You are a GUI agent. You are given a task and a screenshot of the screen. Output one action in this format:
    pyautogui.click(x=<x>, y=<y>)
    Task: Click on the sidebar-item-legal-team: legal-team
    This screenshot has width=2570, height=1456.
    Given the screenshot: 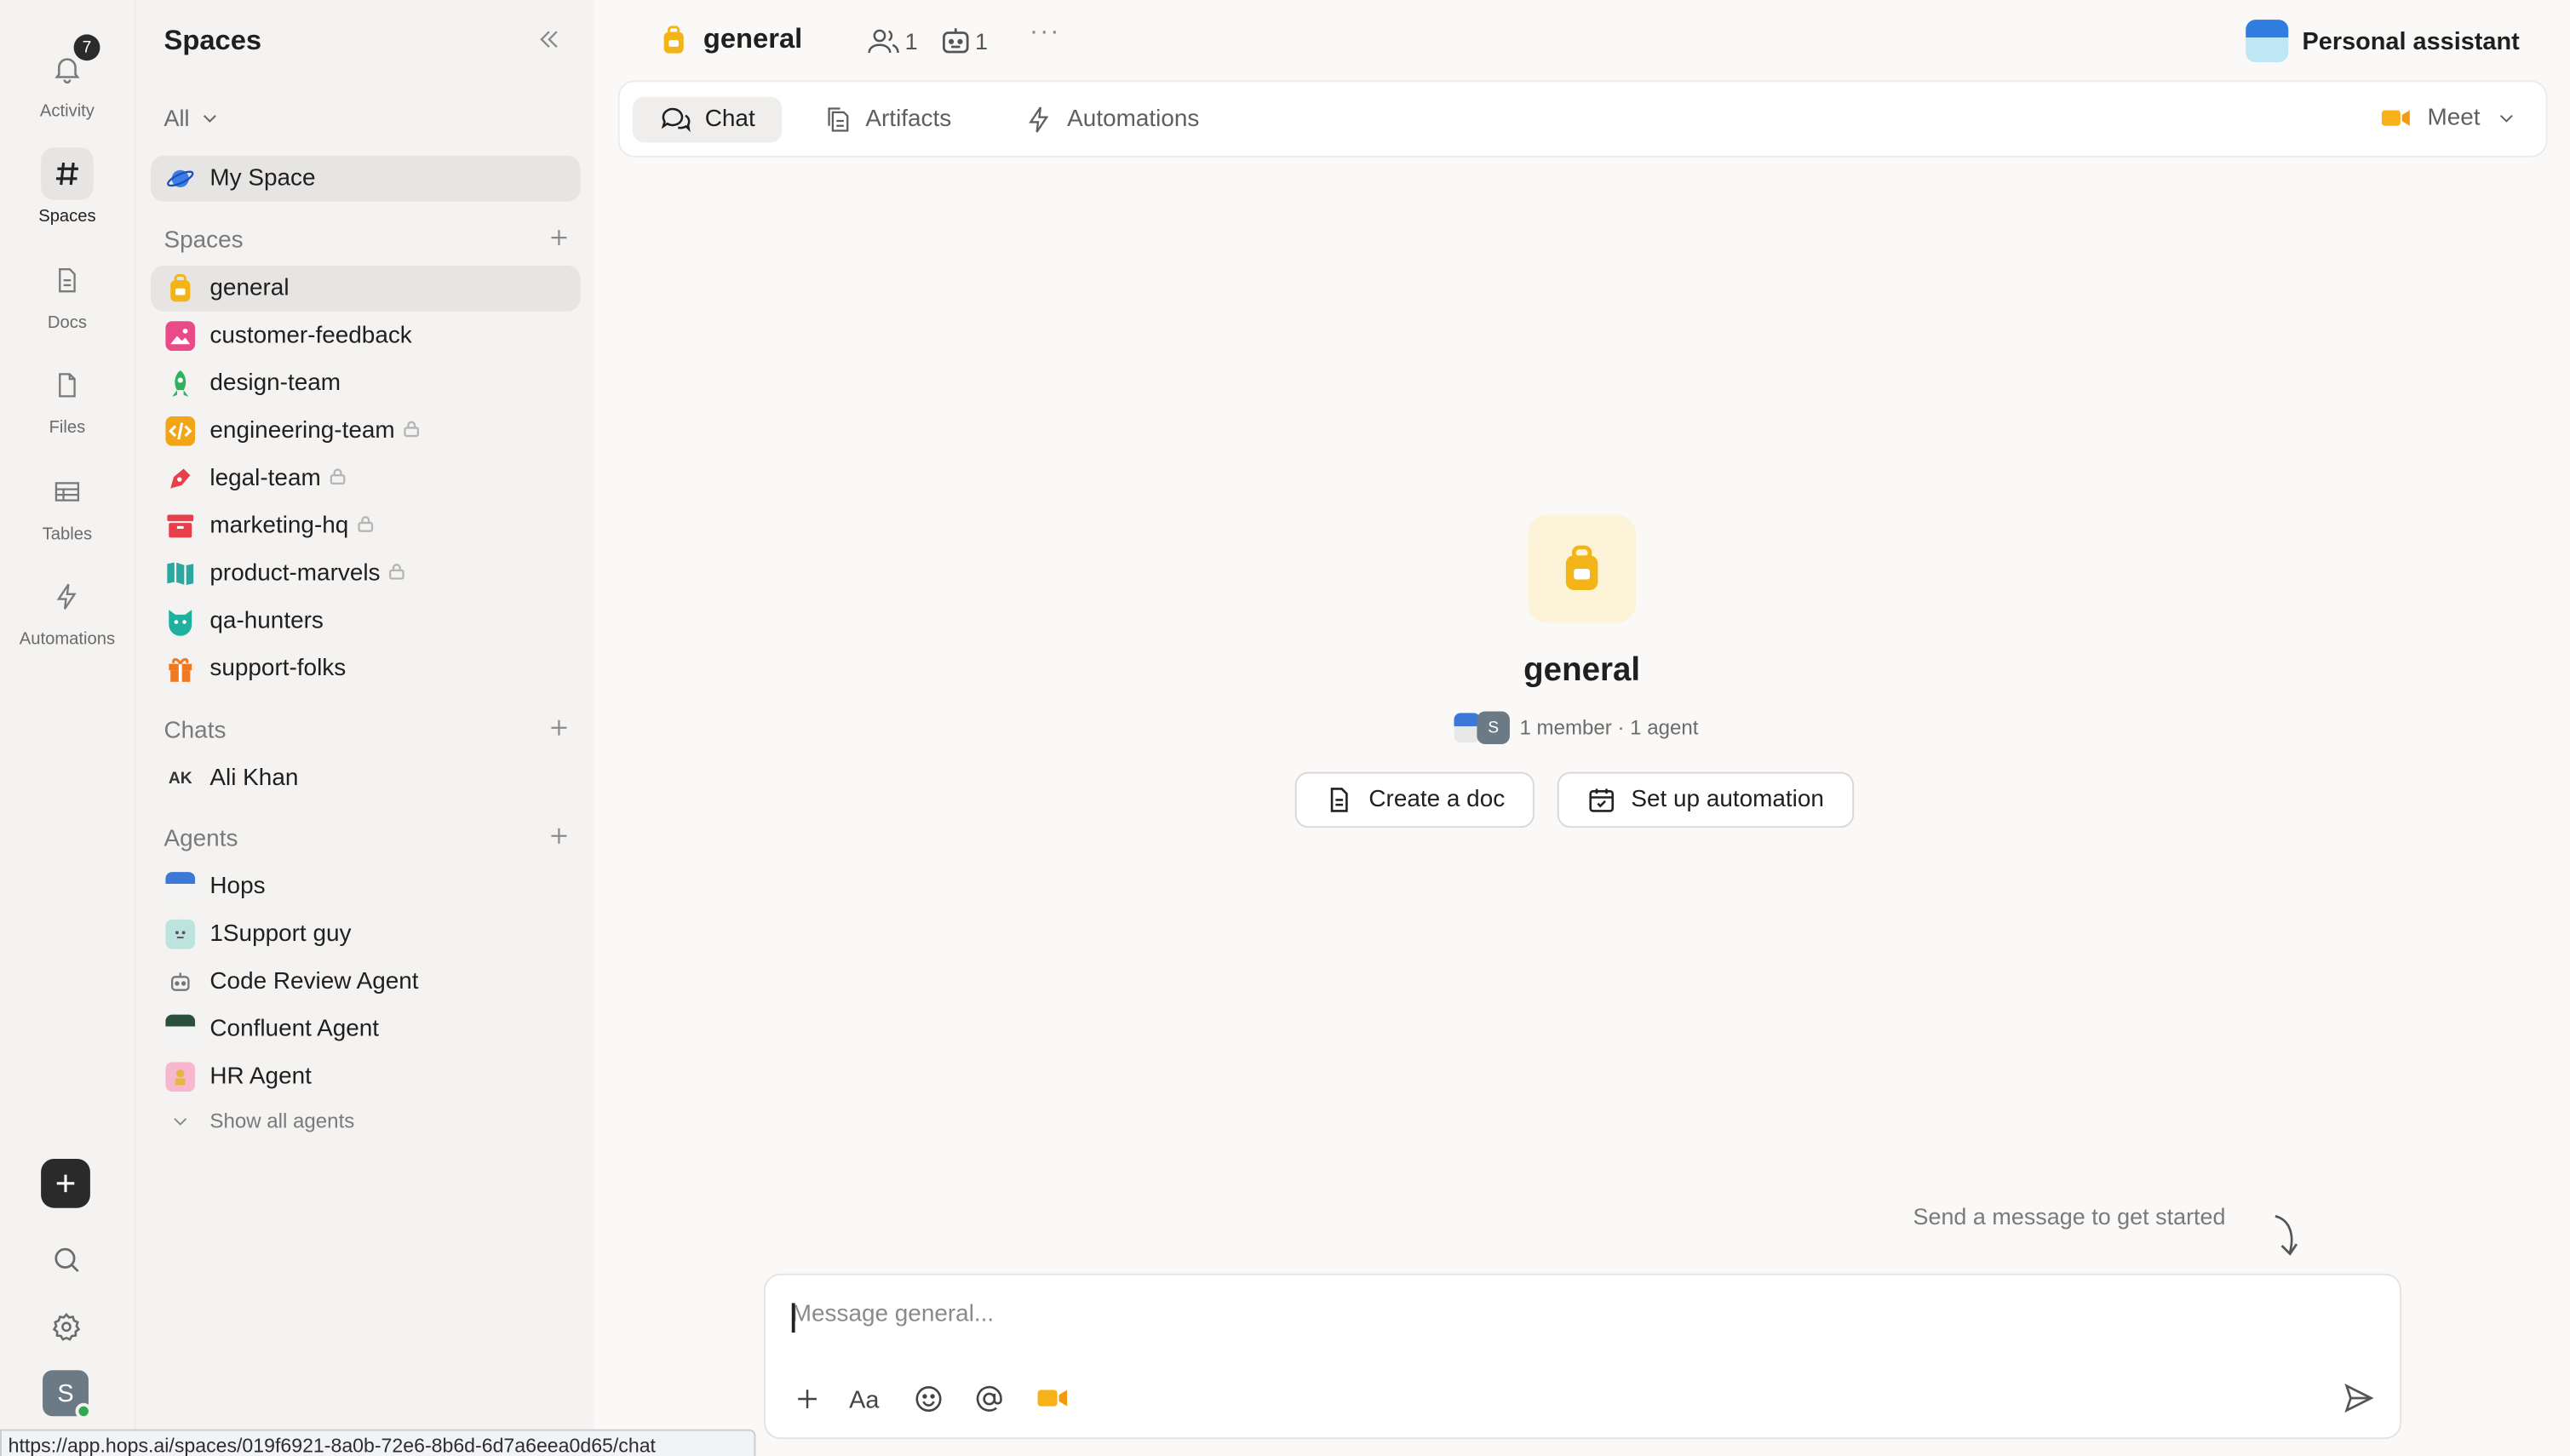 What is the action you would take?
    pyautogui.click(x=365, y=479)
    